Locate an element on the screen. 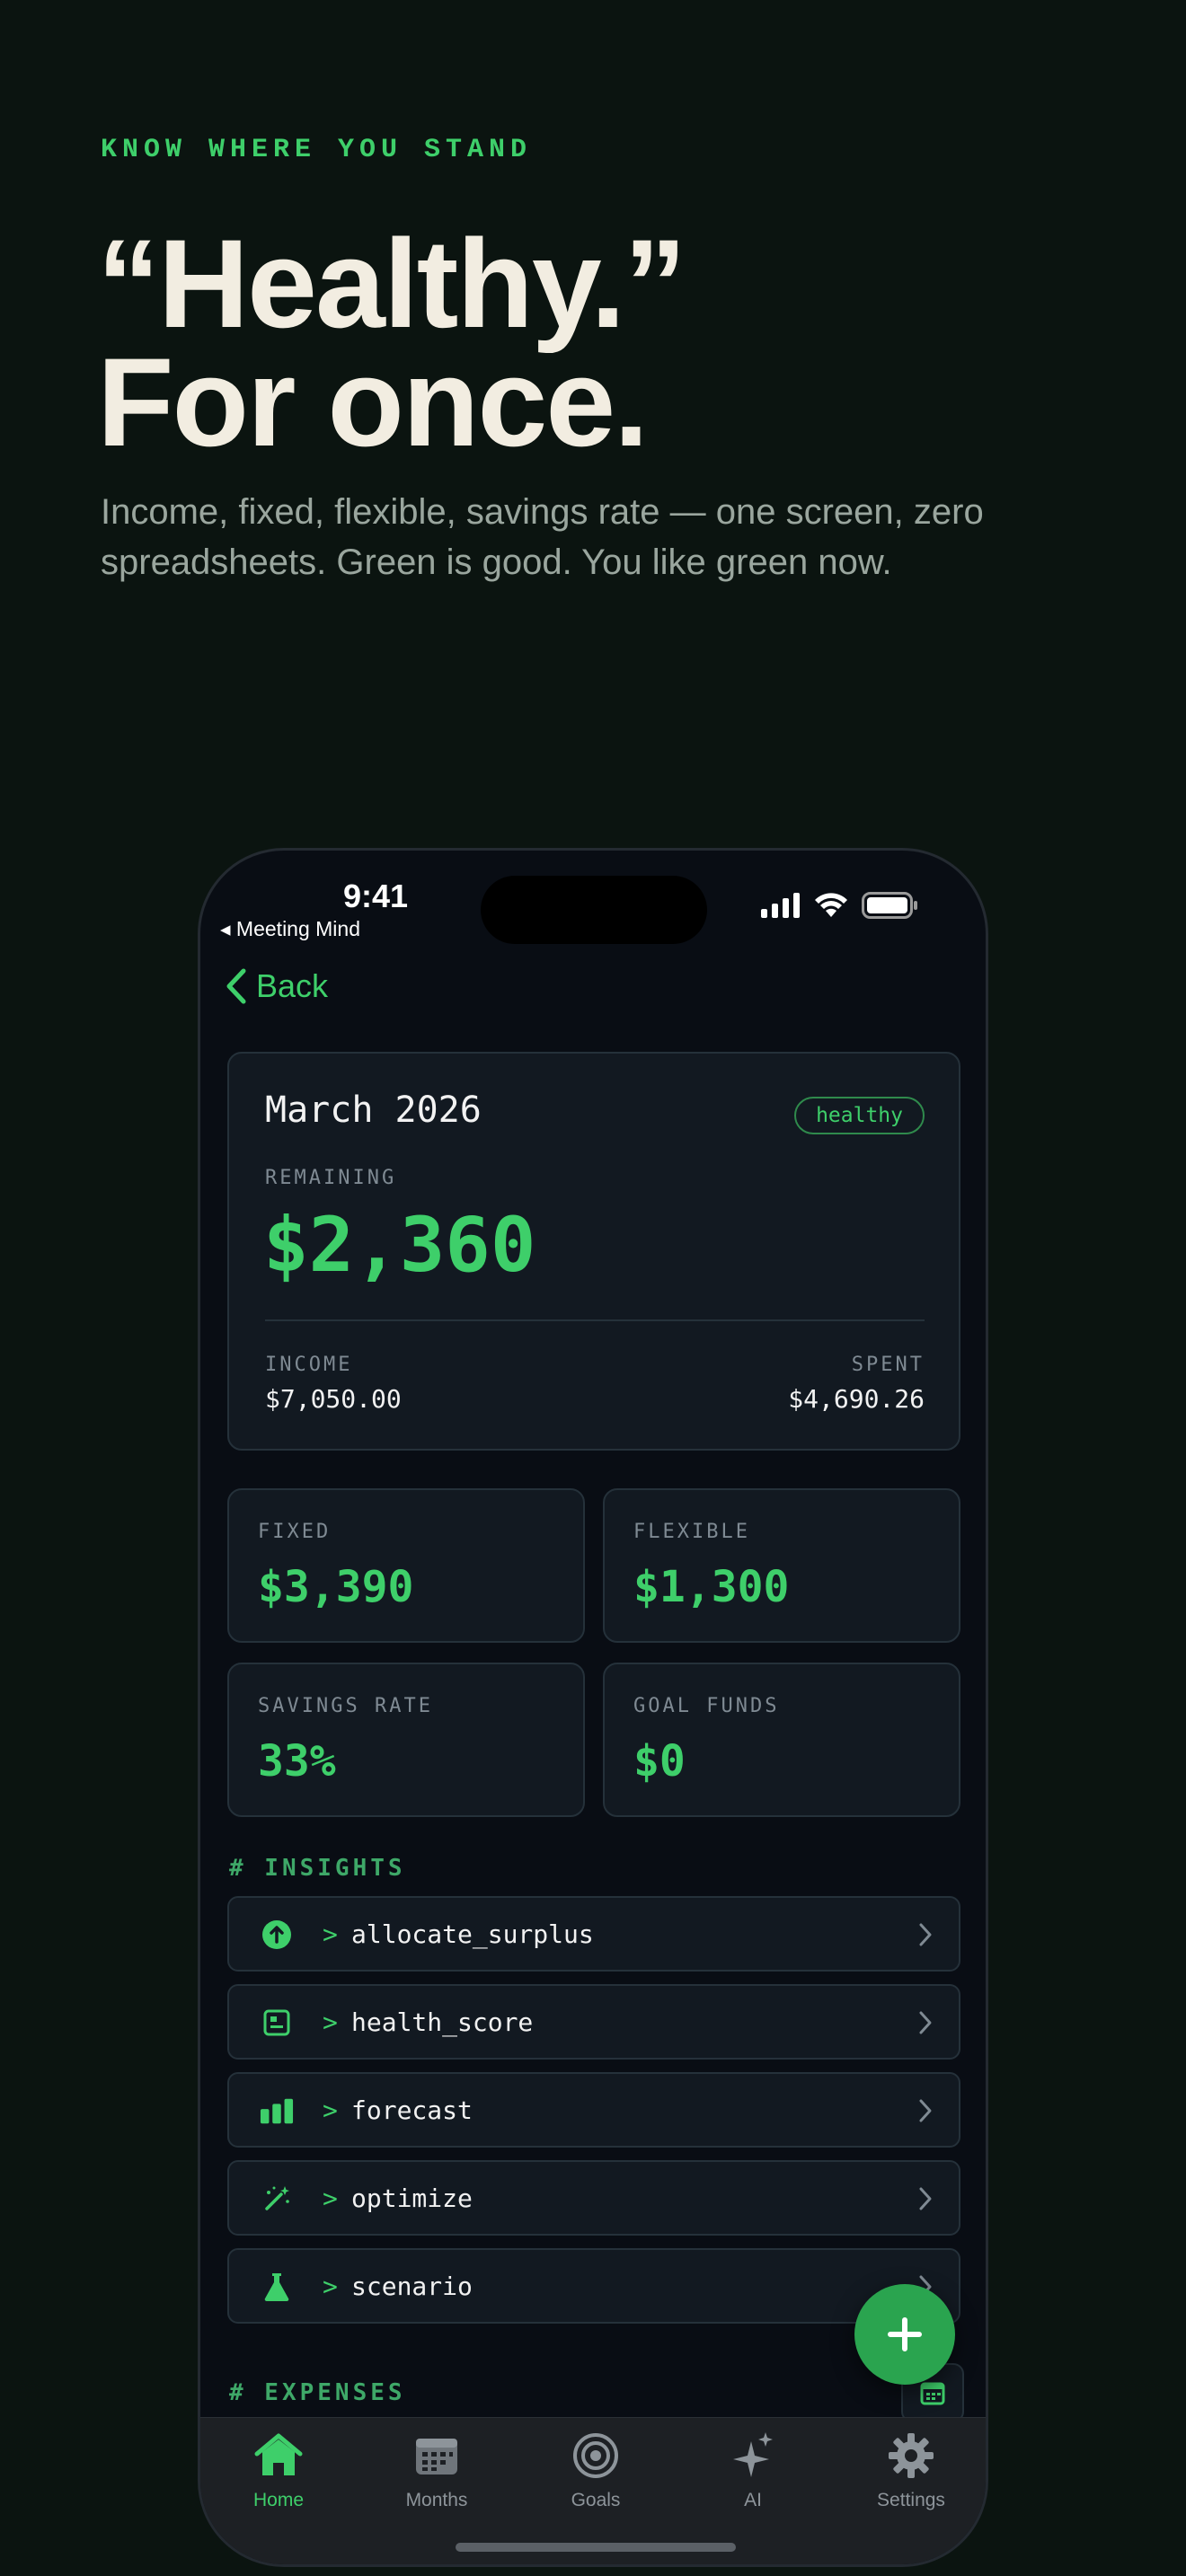 Image resolution: width=1186 pixels, height=2576 pixels. stat-card-goal-funds: GOAL FUNDS $0 is located at coordinates (781, 1740).